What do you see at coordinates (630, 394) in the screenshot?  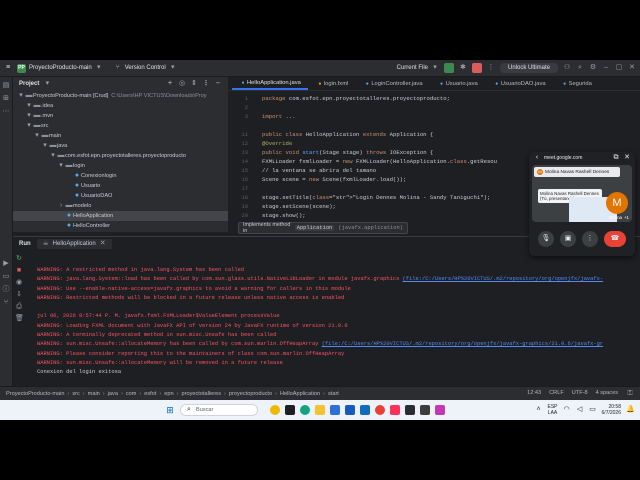 I see `lock-icon: ⚿` at bounding box center [630, 394].